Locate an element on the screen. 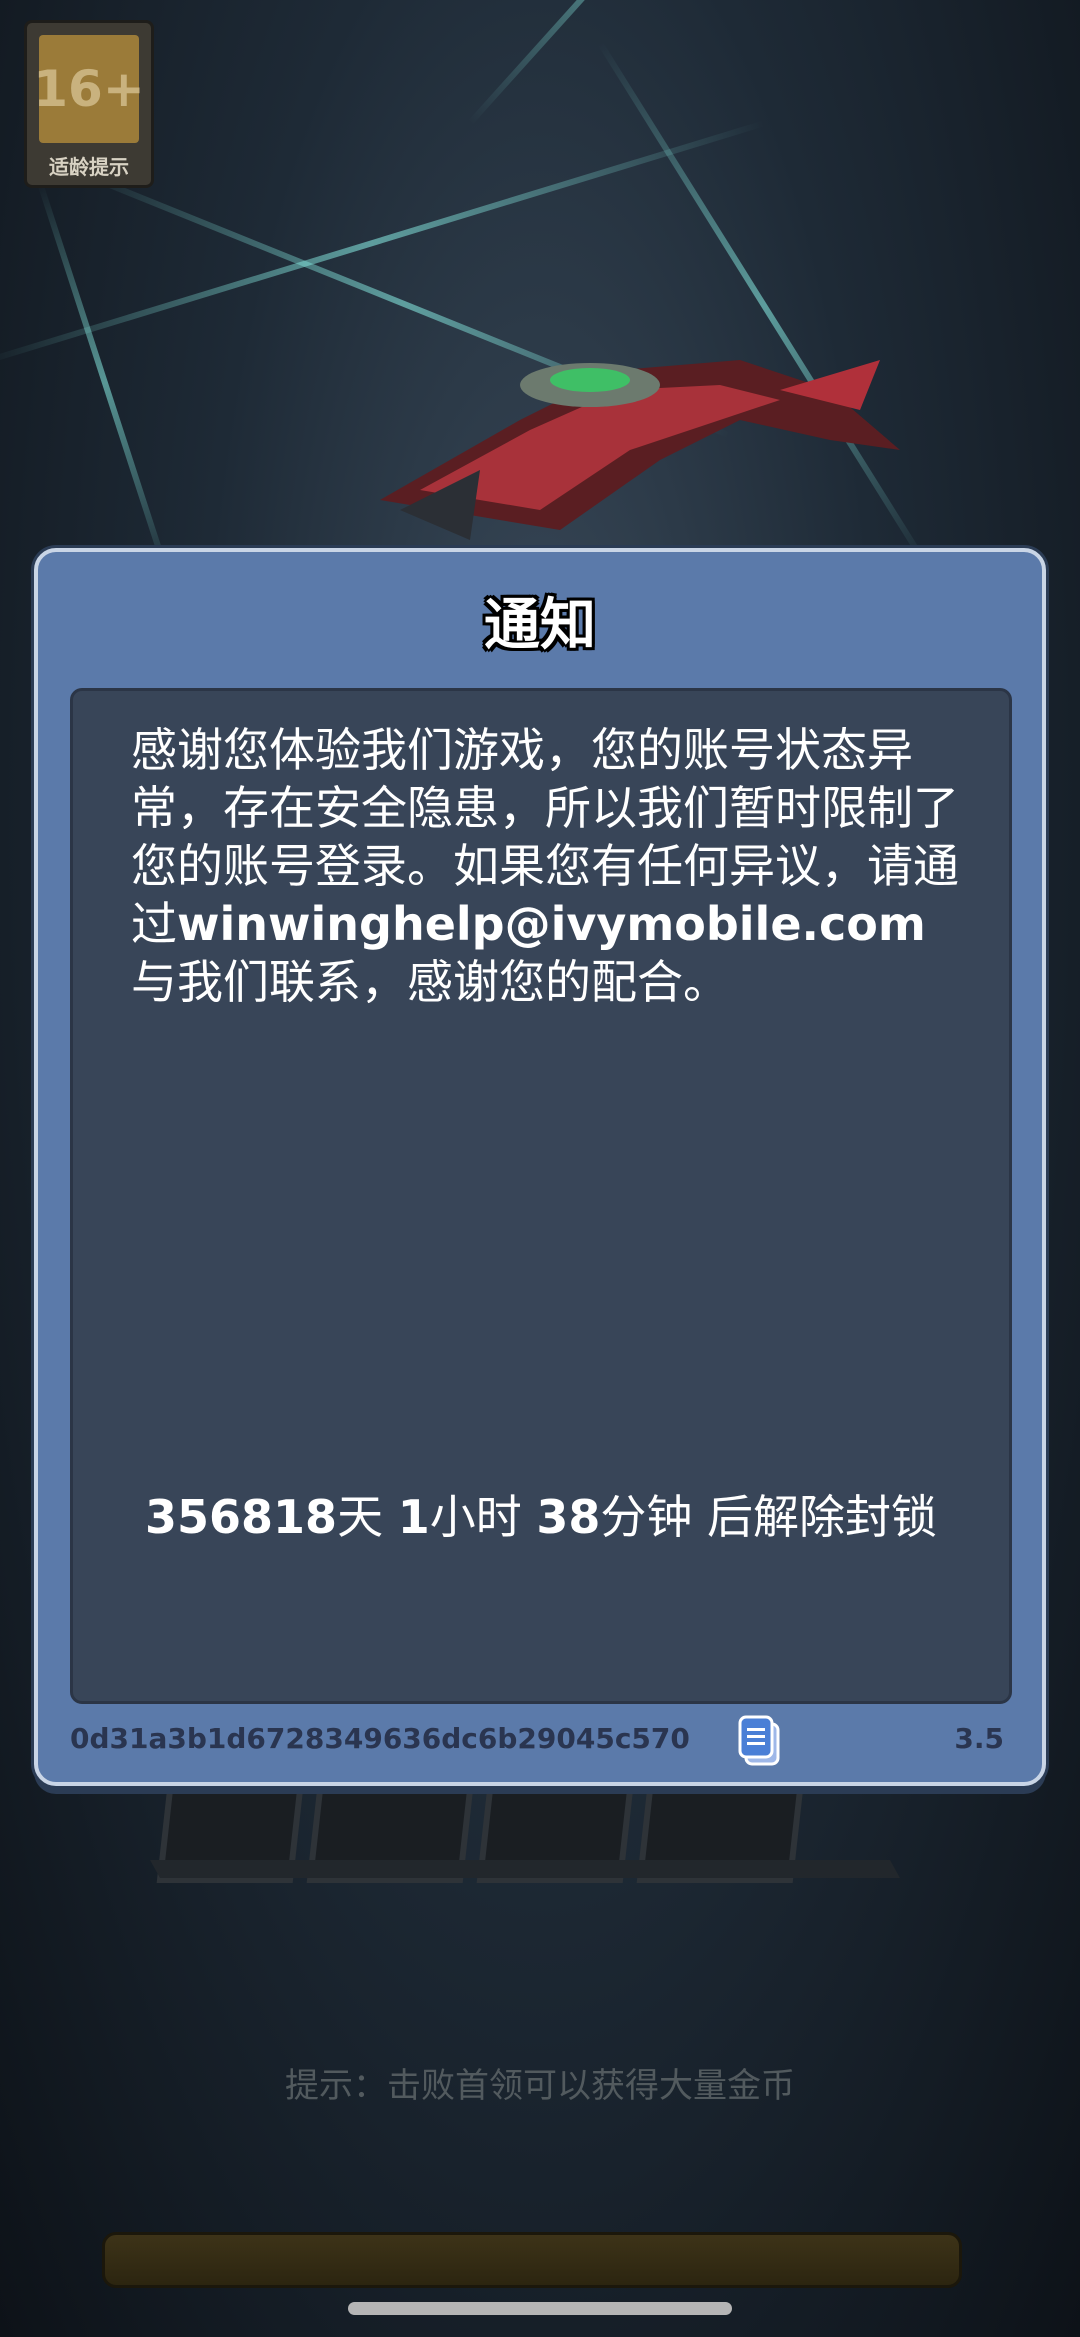 The height and width of the screenshot is (2337, 1080). countdown-minutes: 38 is located at coordinates (568, 1517).